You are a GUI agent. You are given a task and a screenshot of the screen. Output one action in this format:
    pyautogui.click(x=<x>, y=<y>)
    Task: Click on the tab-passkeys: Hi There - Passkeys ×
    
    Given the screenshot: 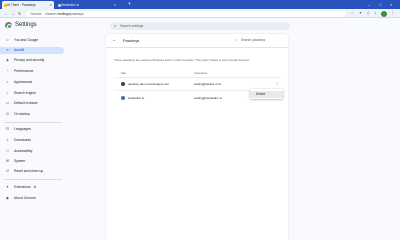 What is the action you would take?
    pyautogui.click(x=28, y=5)
    